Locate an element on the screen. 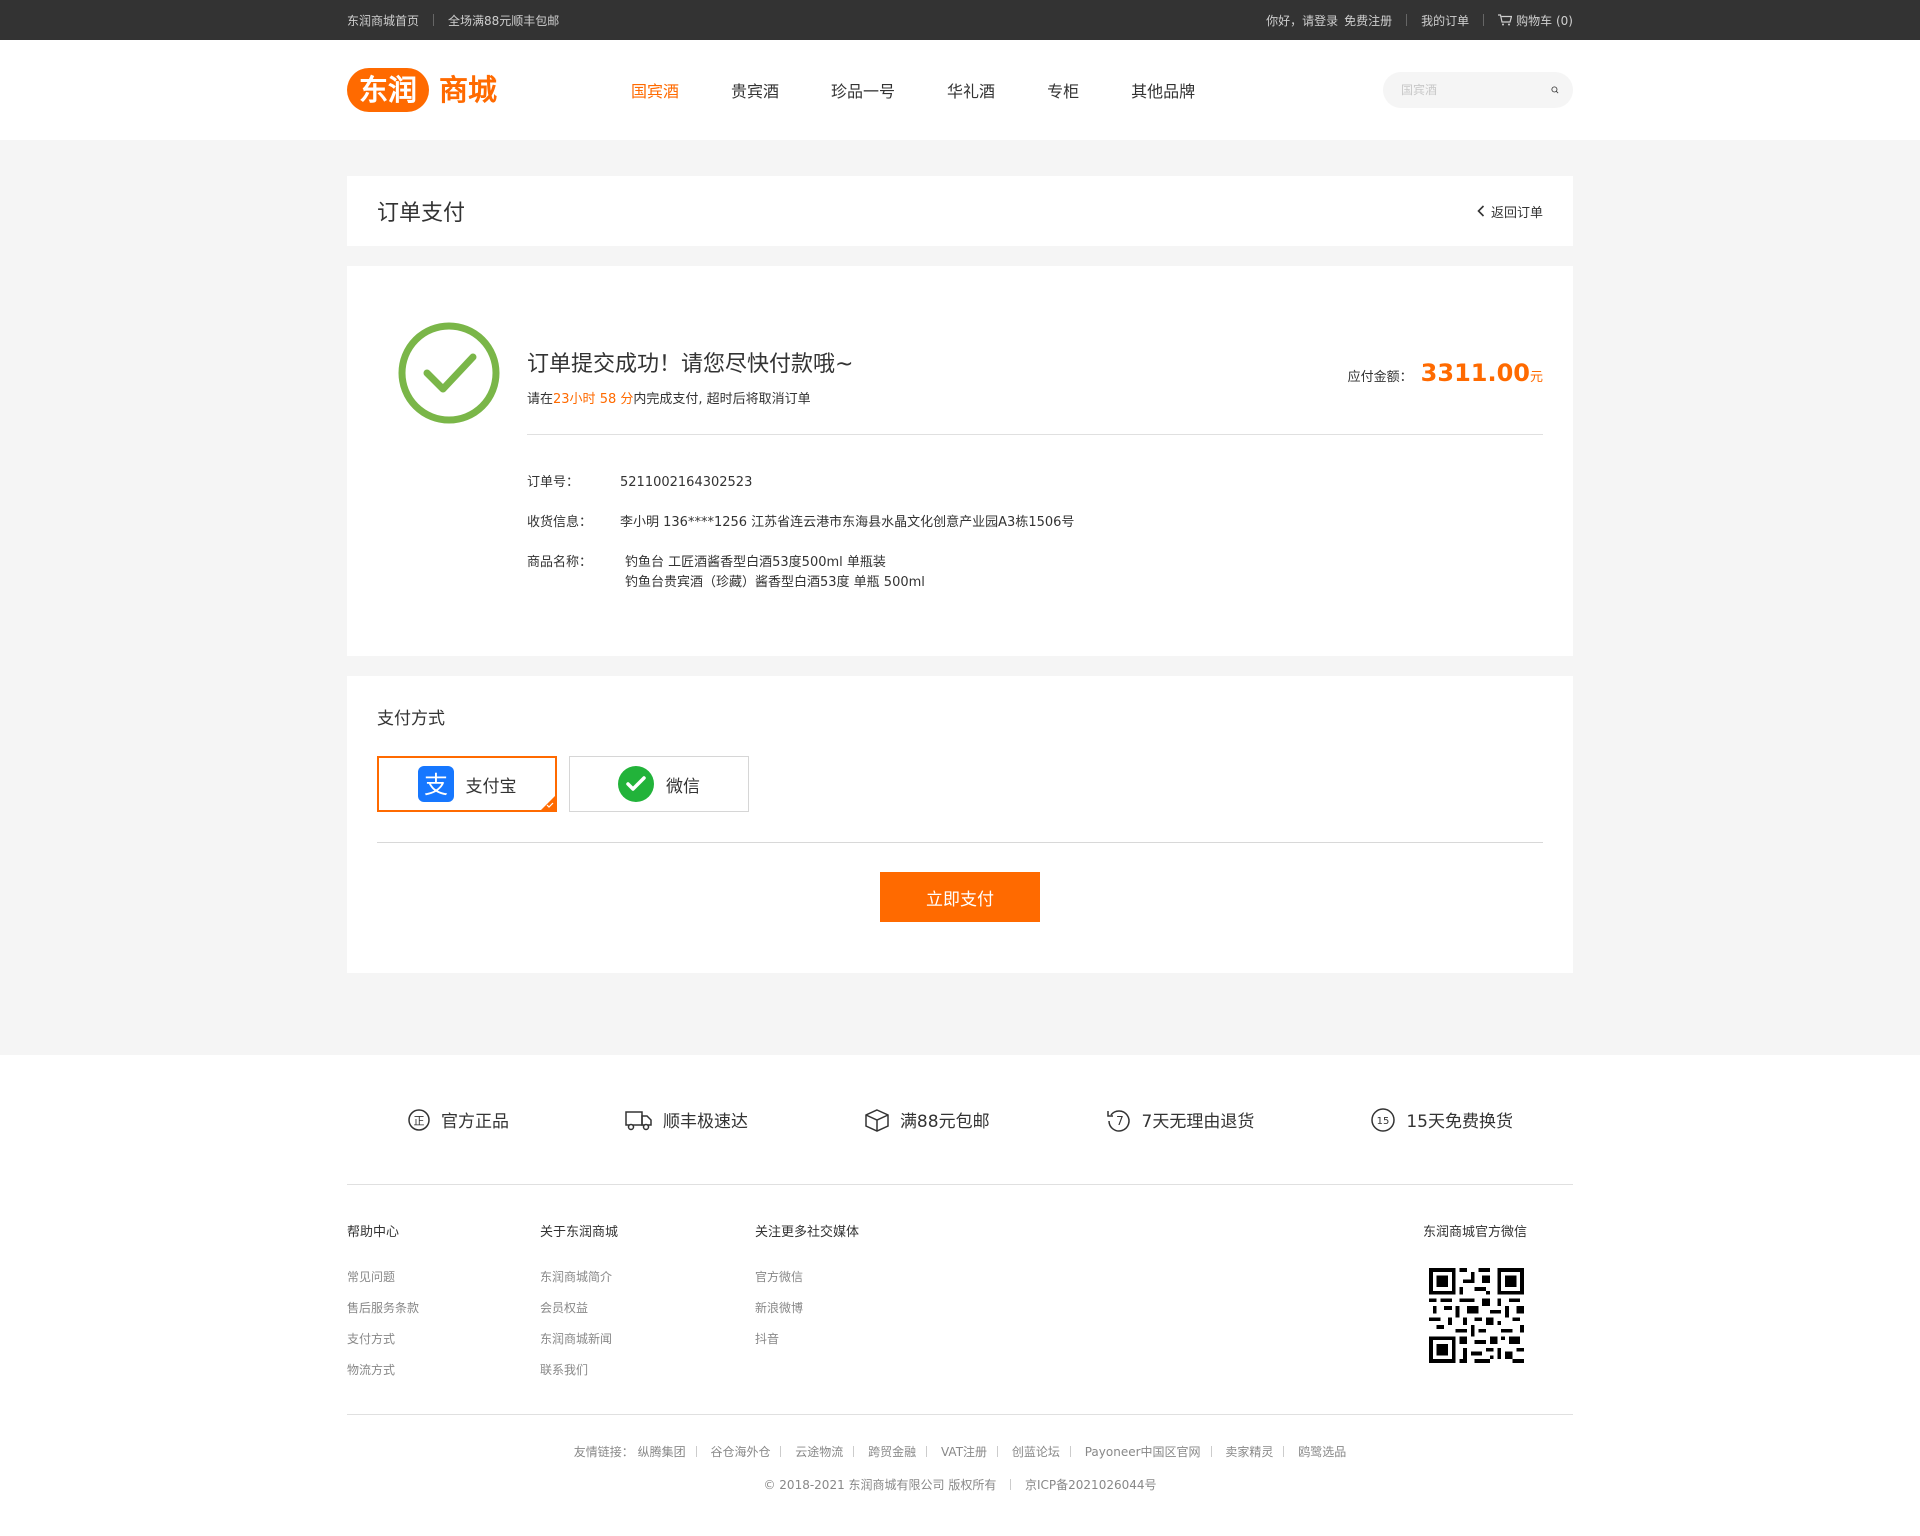 This screenshot has width=1920, height=1536. guarantee-item: 15 15天免费换货 is located at coordinates (1441, 1120).